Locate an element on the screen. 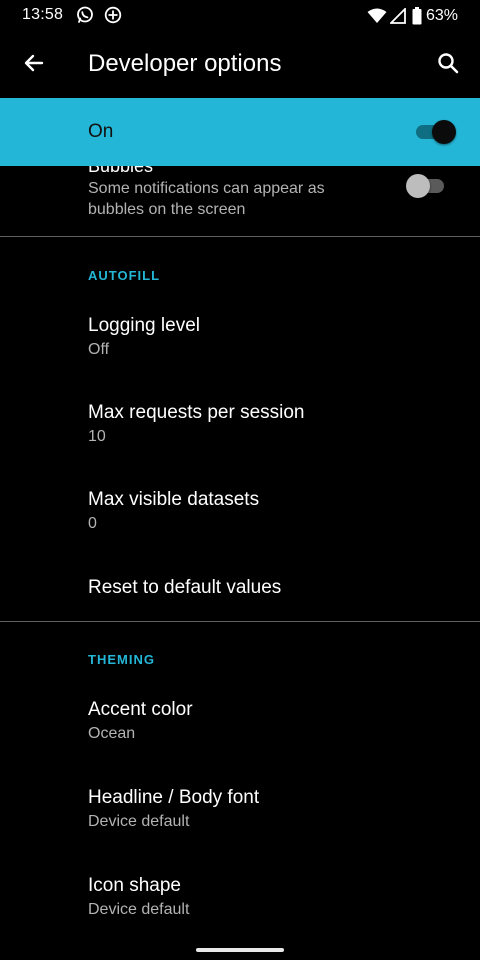 This screenshot has height=960, width=480. master-switch-bar: On is located at coordinates (240, 132).